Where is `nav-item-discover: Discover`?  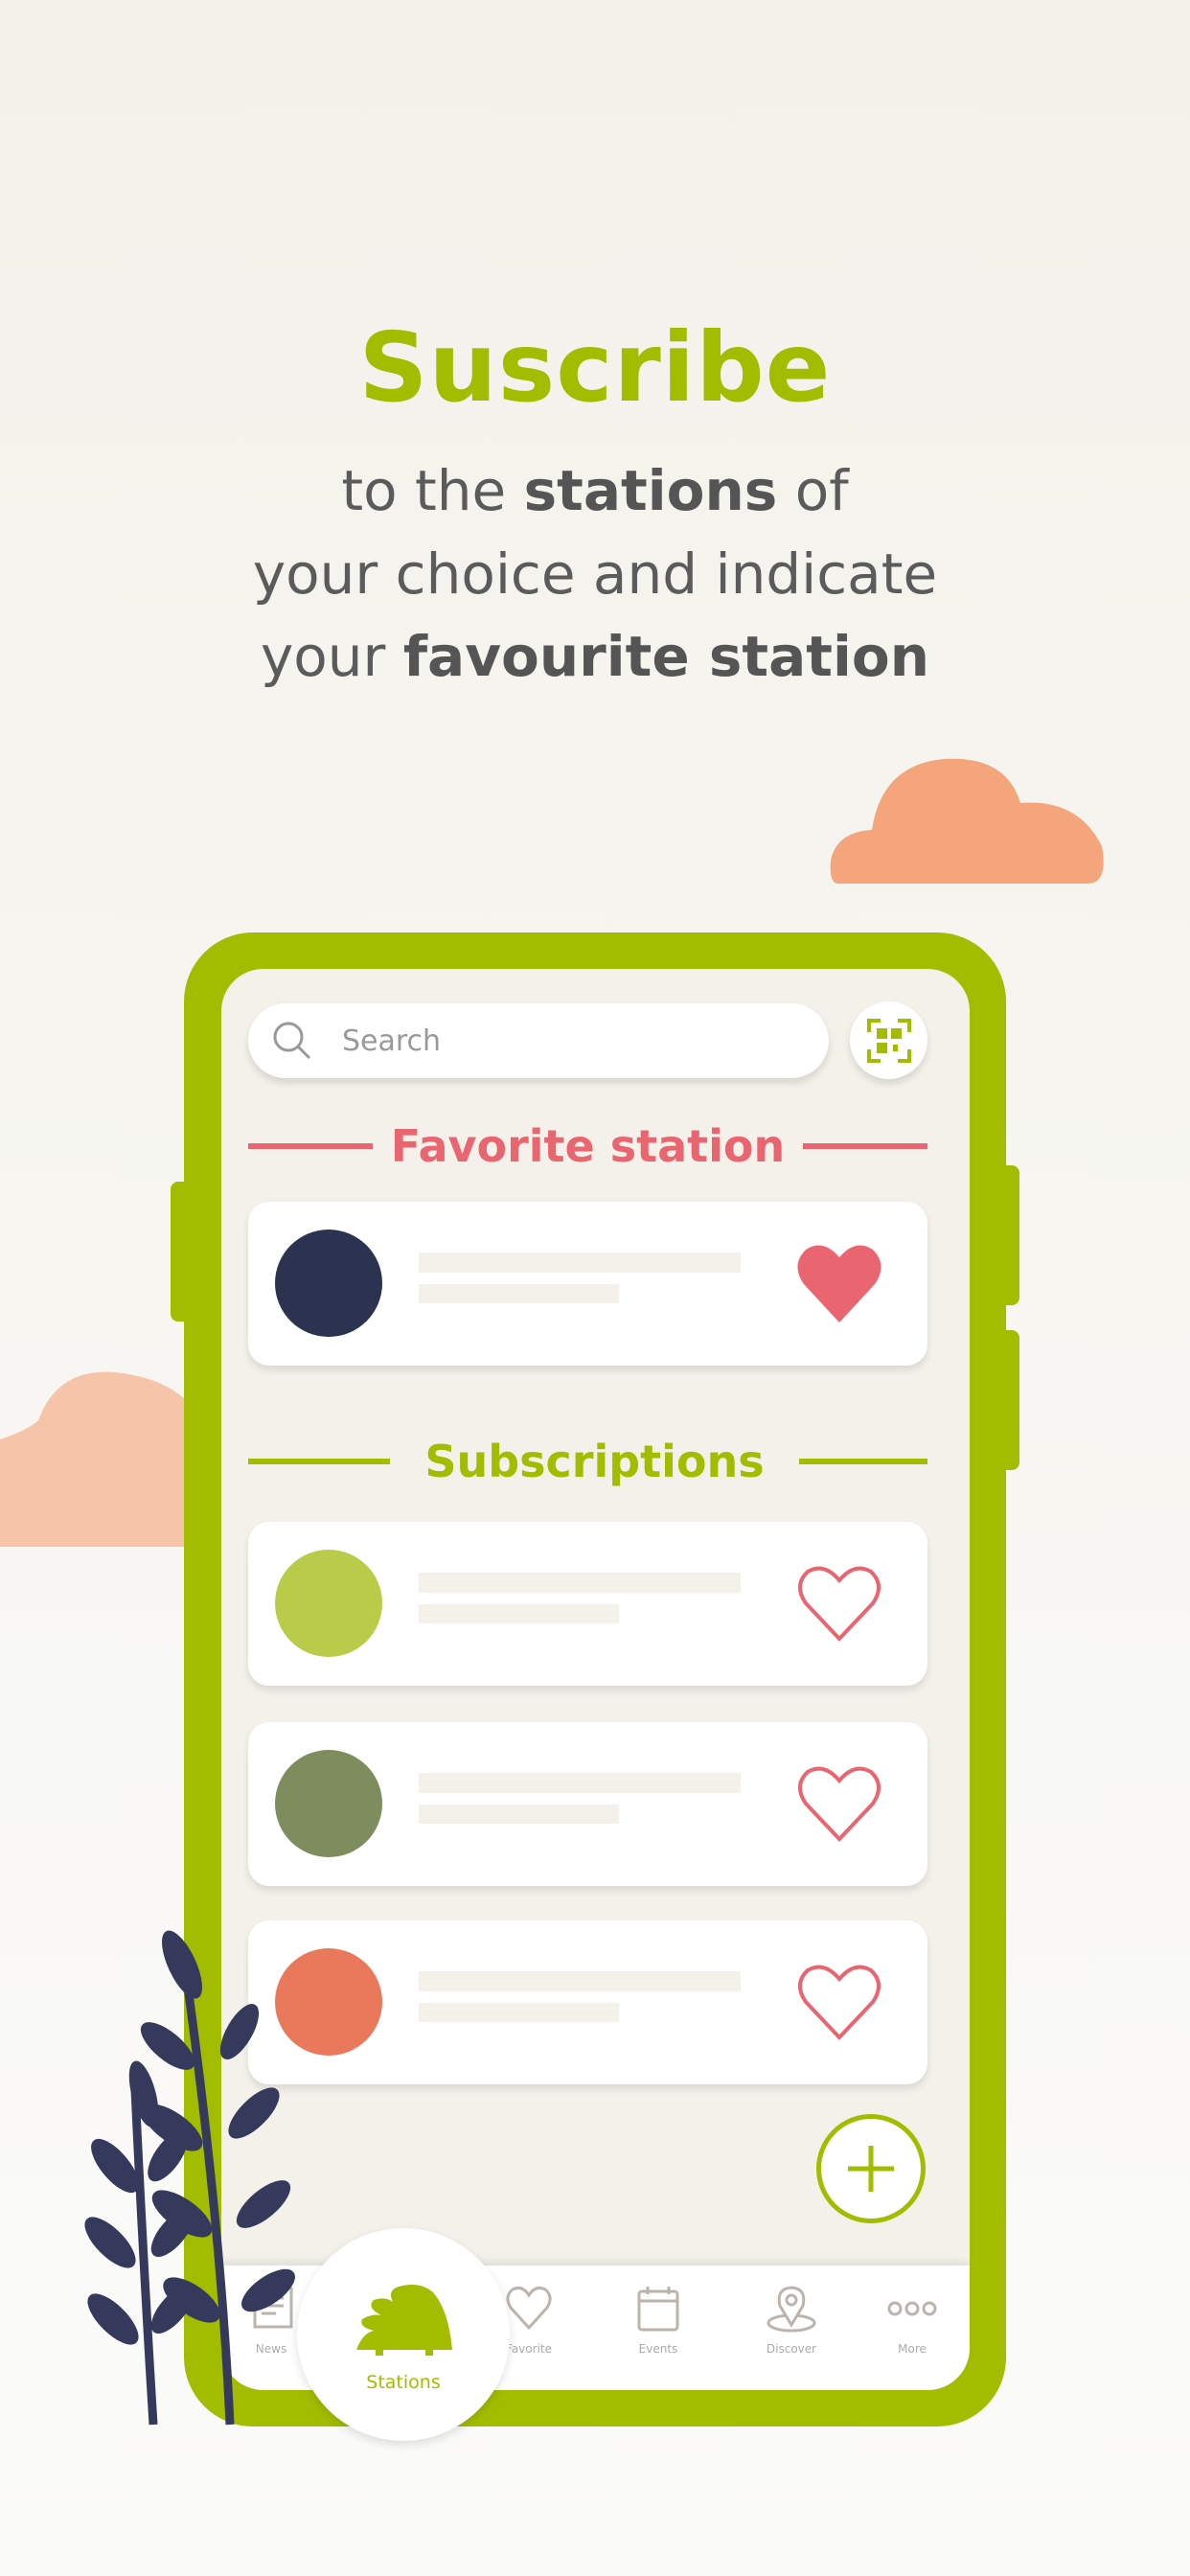
nav-item-discover: Discover is located at coordinates (792, 2320).